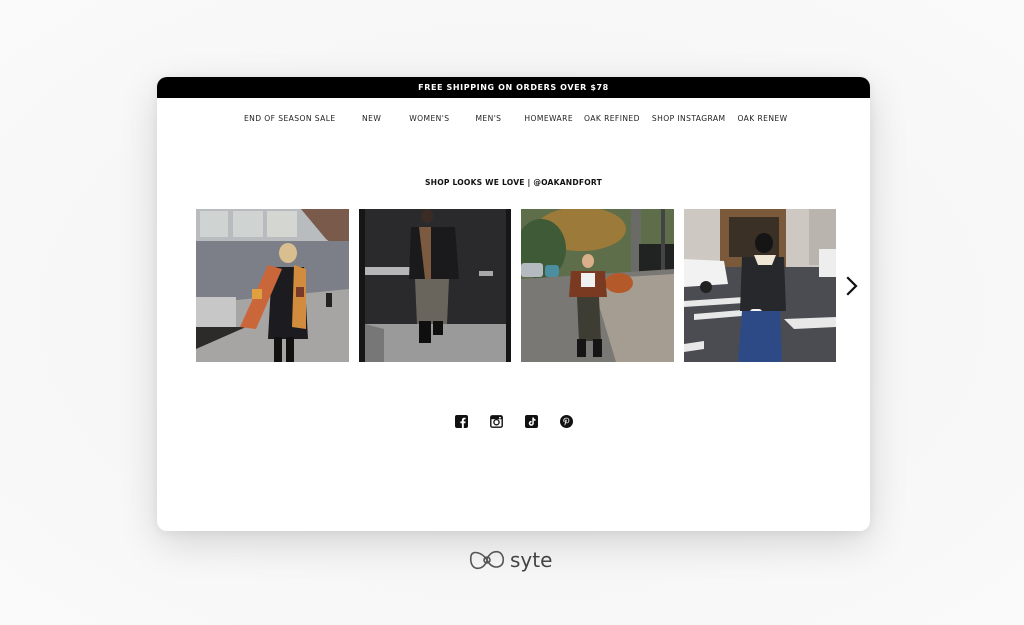  Describe the element at coordinates (566, 421) in the screenshot. I see `pinterest-icon` at that location.